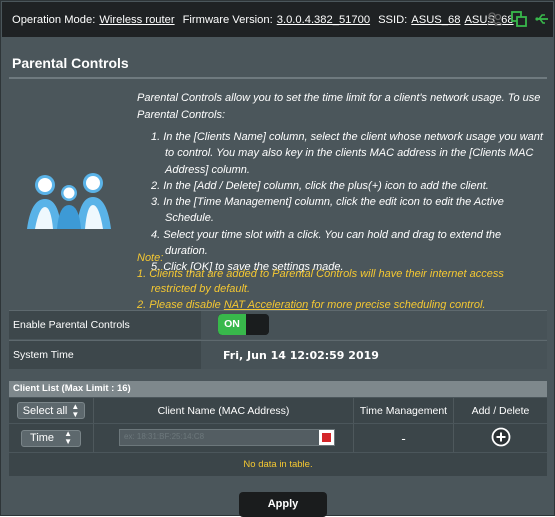 This screenshot has height=517, width=555. What do you see at coordinates (278, 78) in the screenshot?
I see `title-divider` at bounding box center [278, 78].